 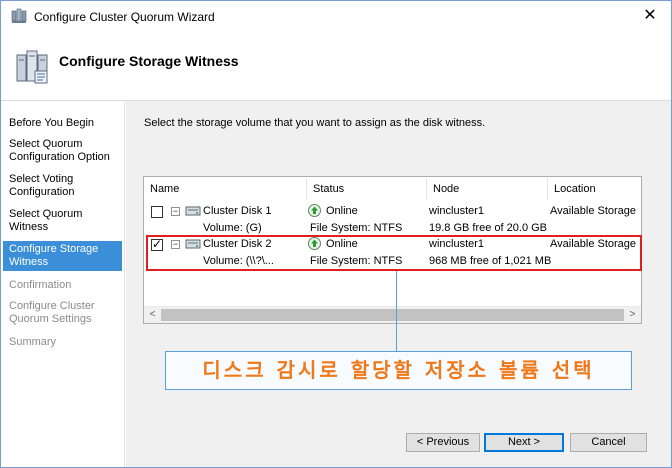 I want to click on row-volume: Volume: (G), so click(x=232, y=228).